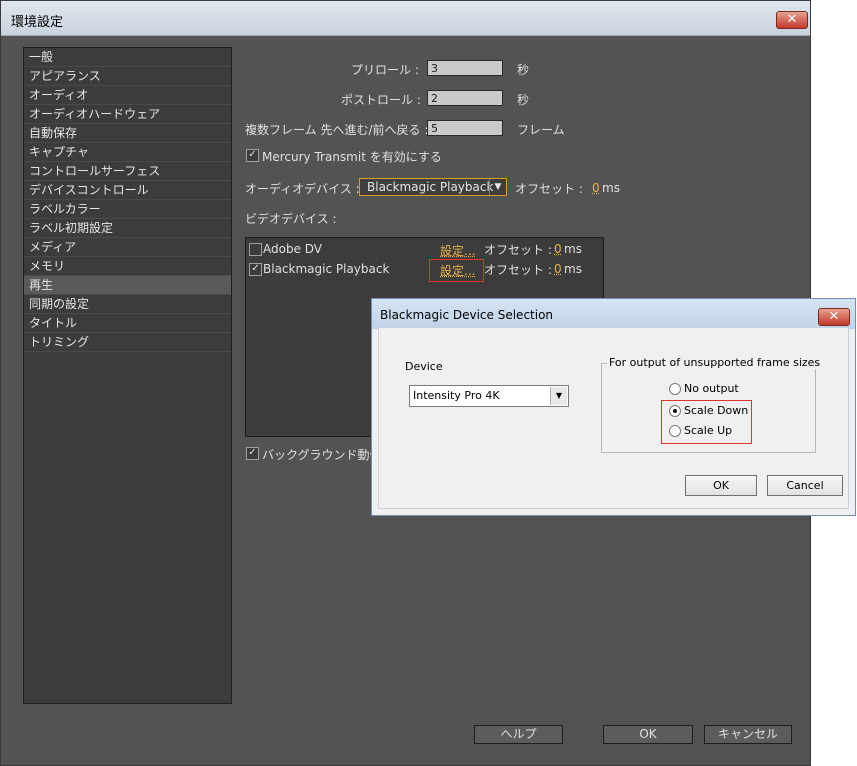 The height and width of the screenshot is (766, 857). Describe the element at coordinates (127, 57) in the screenshot. I see `sidebar-item-general: 一般` at that location.